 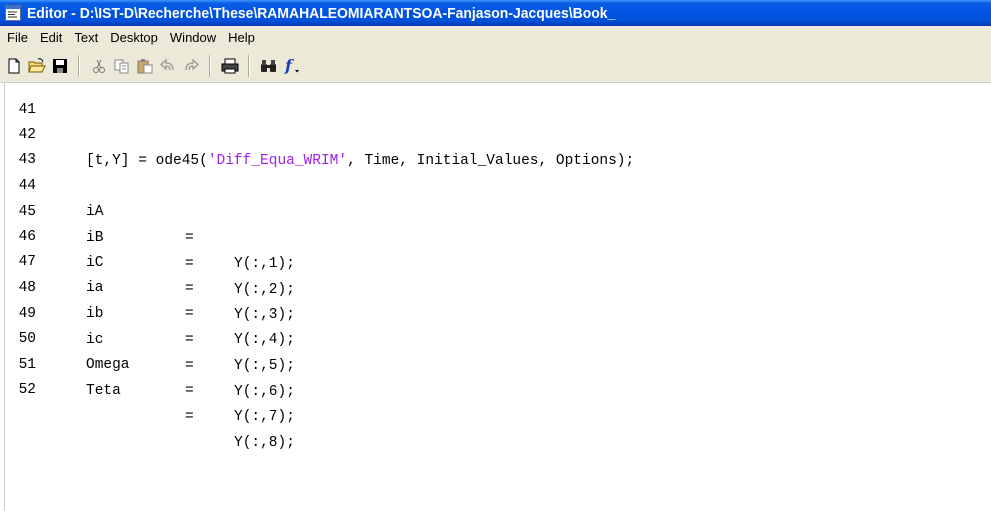 I want to click on menu-edit: Edit, so click(x=51, y=38).